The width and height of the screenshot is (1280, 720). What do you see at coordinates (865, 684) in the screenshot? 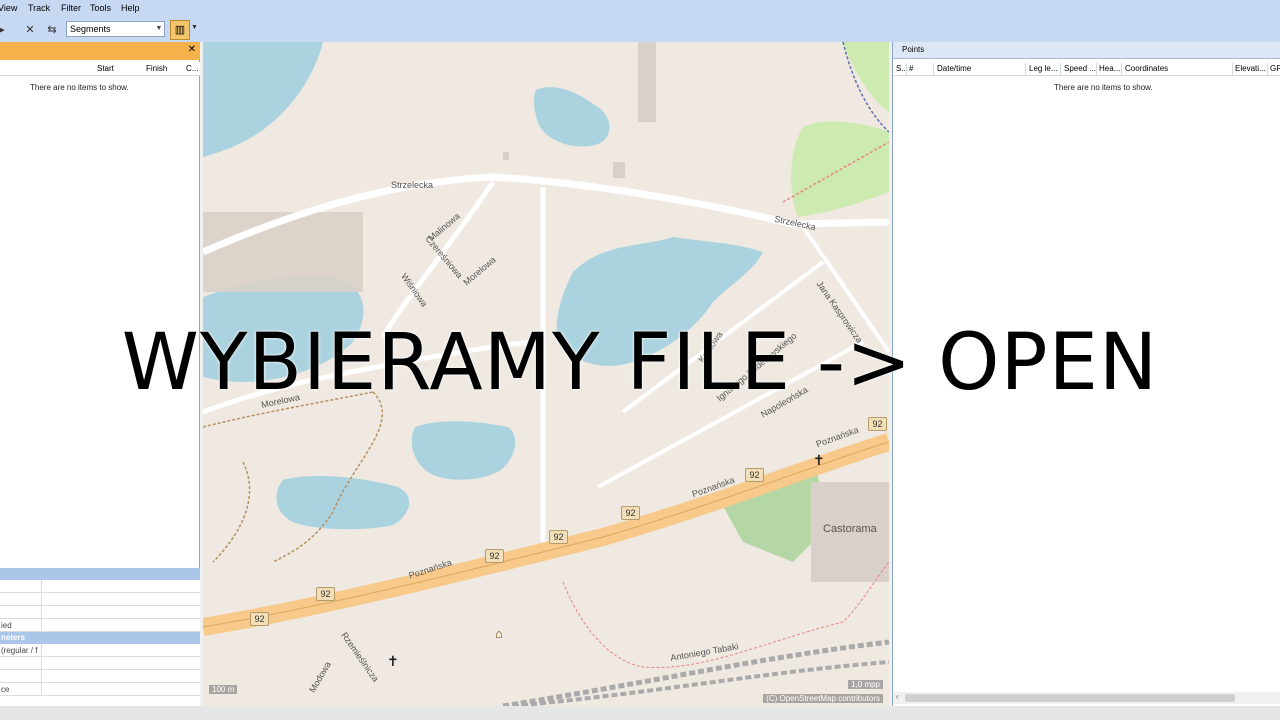
I see `map-resolution: 1,0 mpp` at bounding box center [865, 684].